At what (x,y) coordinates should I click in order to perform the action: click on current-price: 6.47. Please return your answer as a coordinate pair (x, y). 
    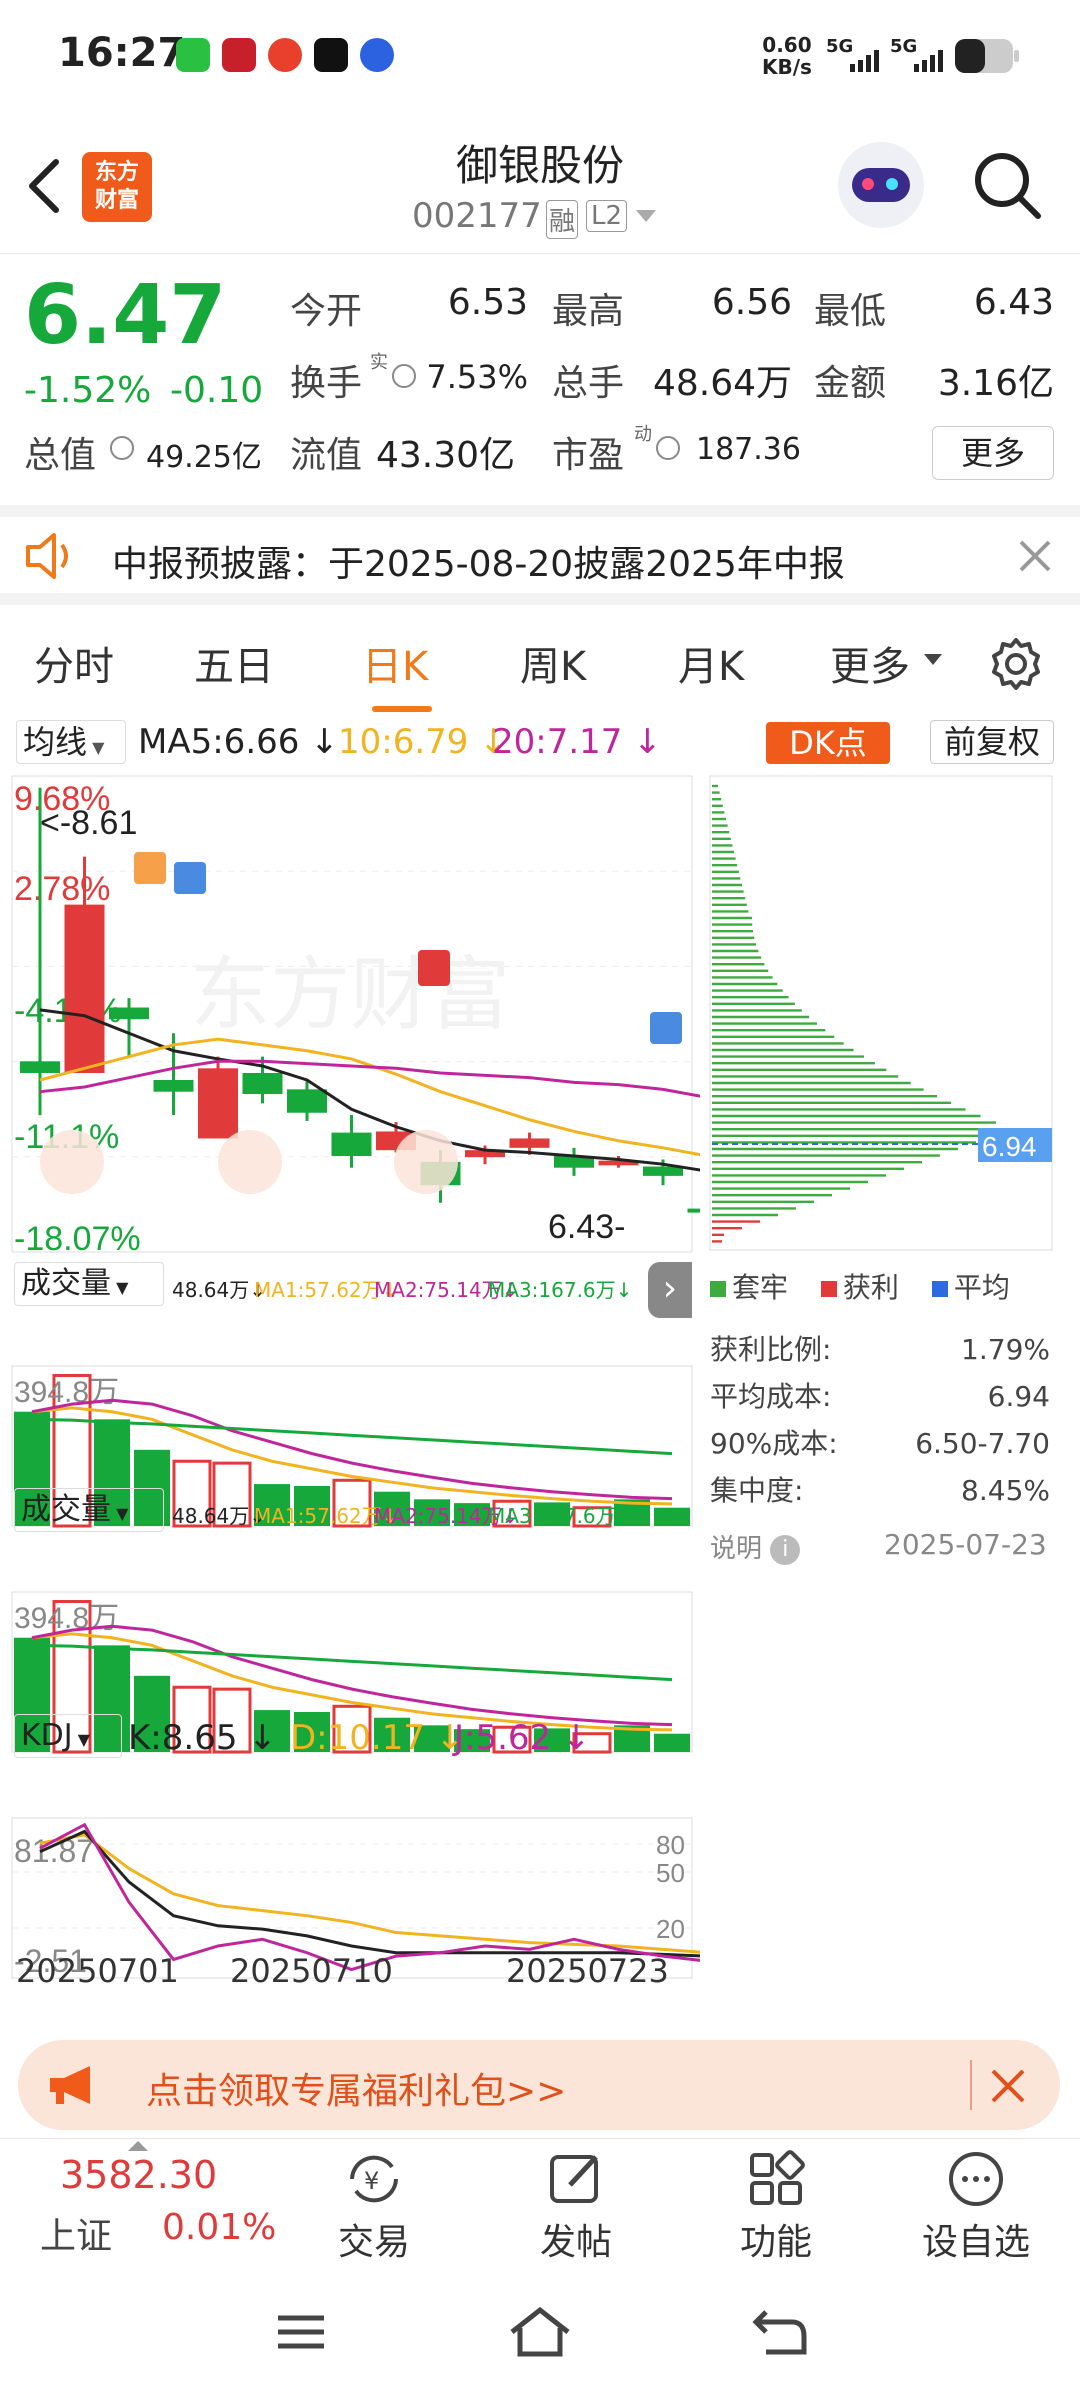
    Looking at the image, I should click on (125, 315).